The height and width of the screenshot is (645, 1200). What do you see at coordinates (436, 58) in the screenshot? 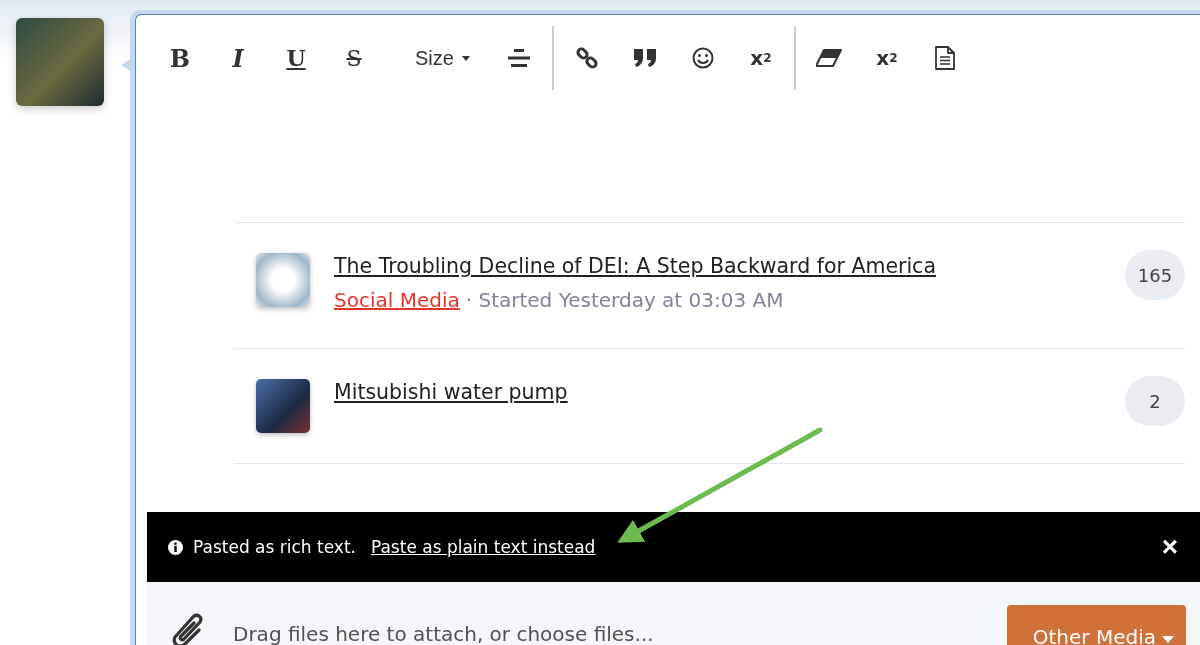
I see `size-dropdown: Size` at bounding box center [436, 58].